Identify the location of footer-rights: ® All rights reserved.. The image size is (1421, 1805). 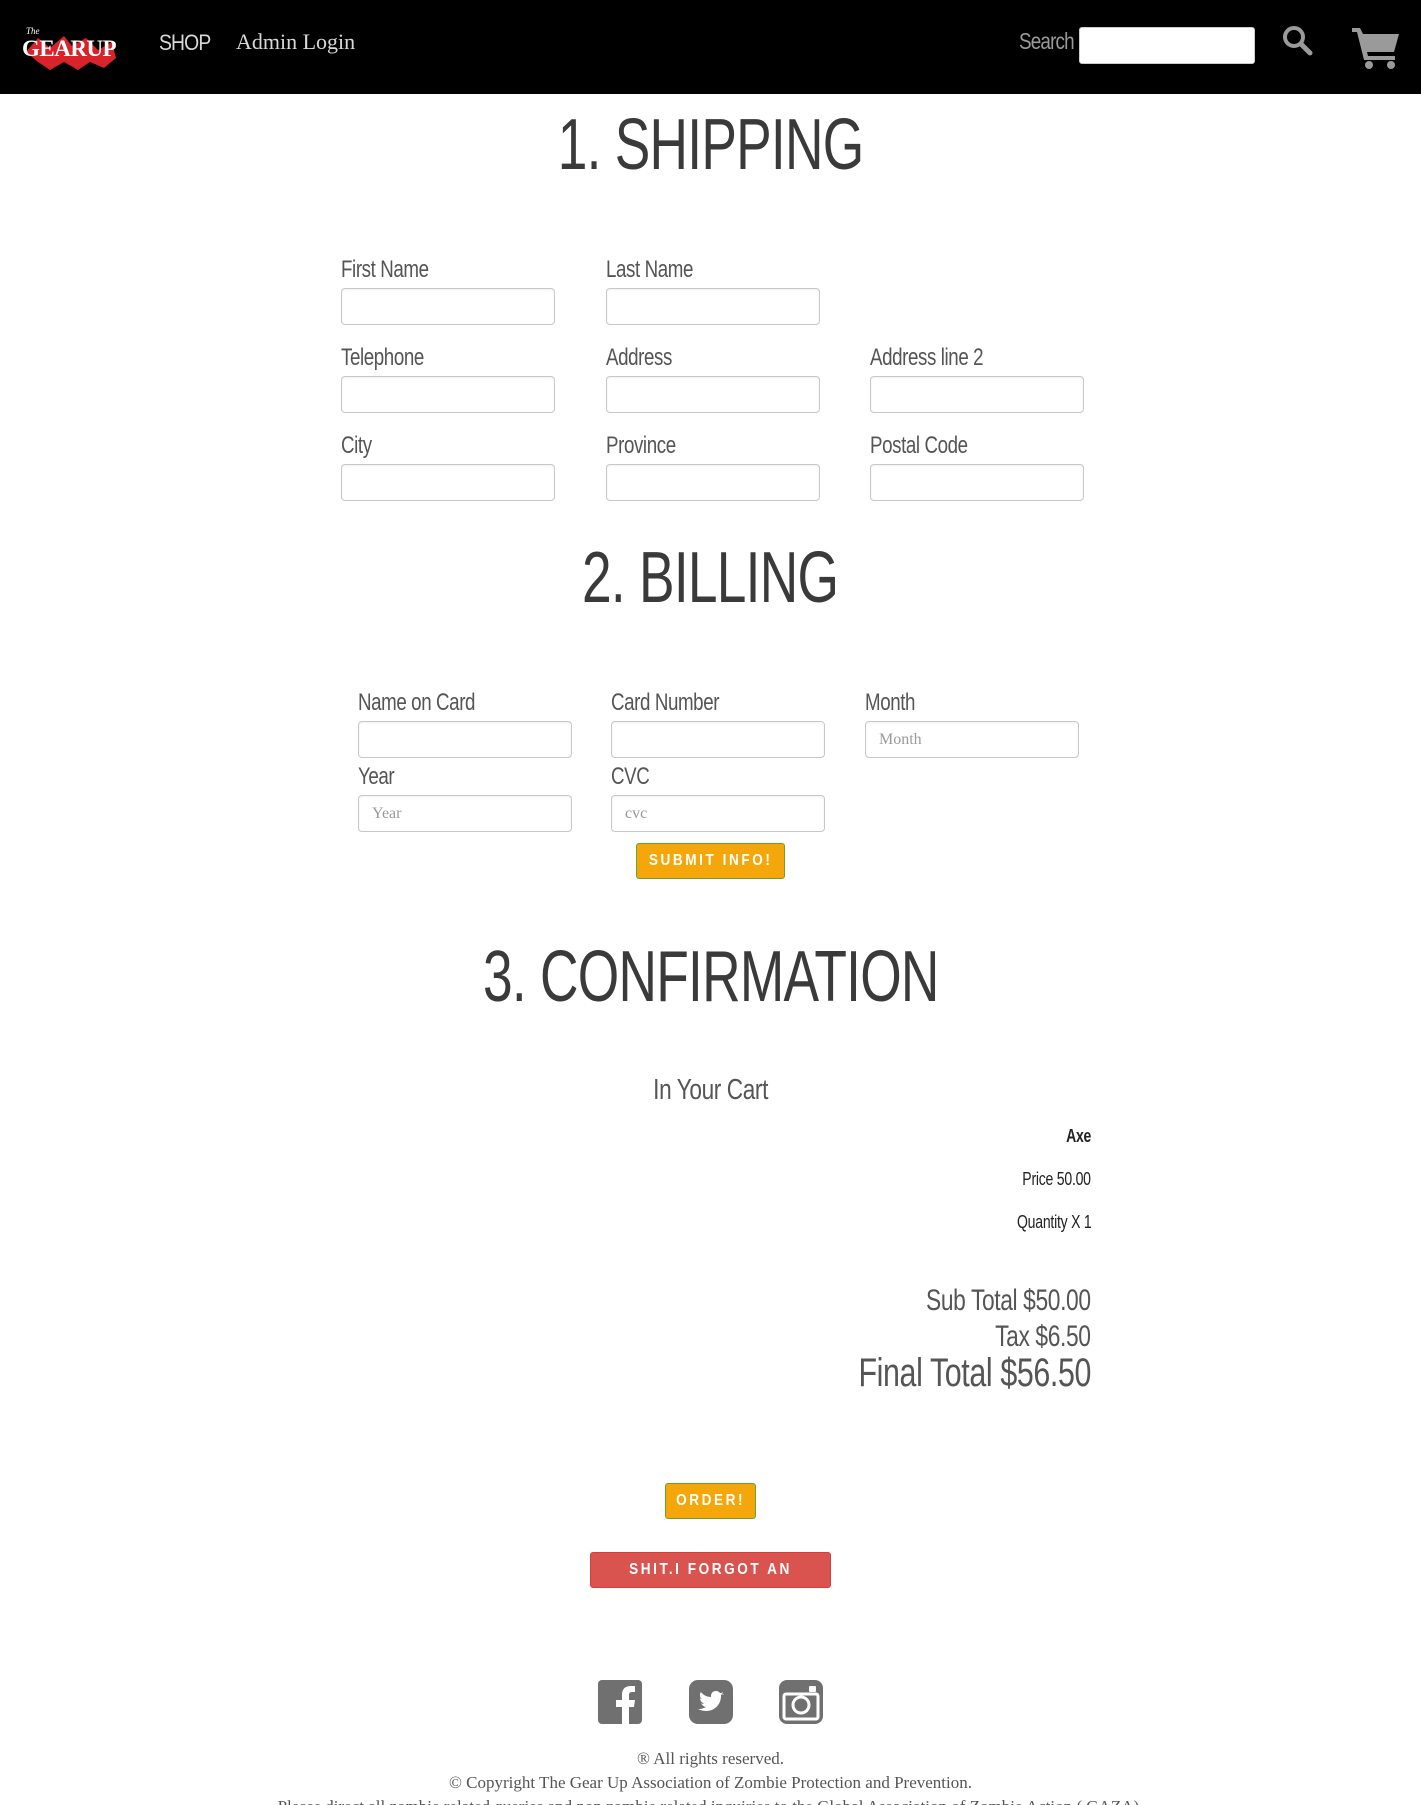
(710, 1758).